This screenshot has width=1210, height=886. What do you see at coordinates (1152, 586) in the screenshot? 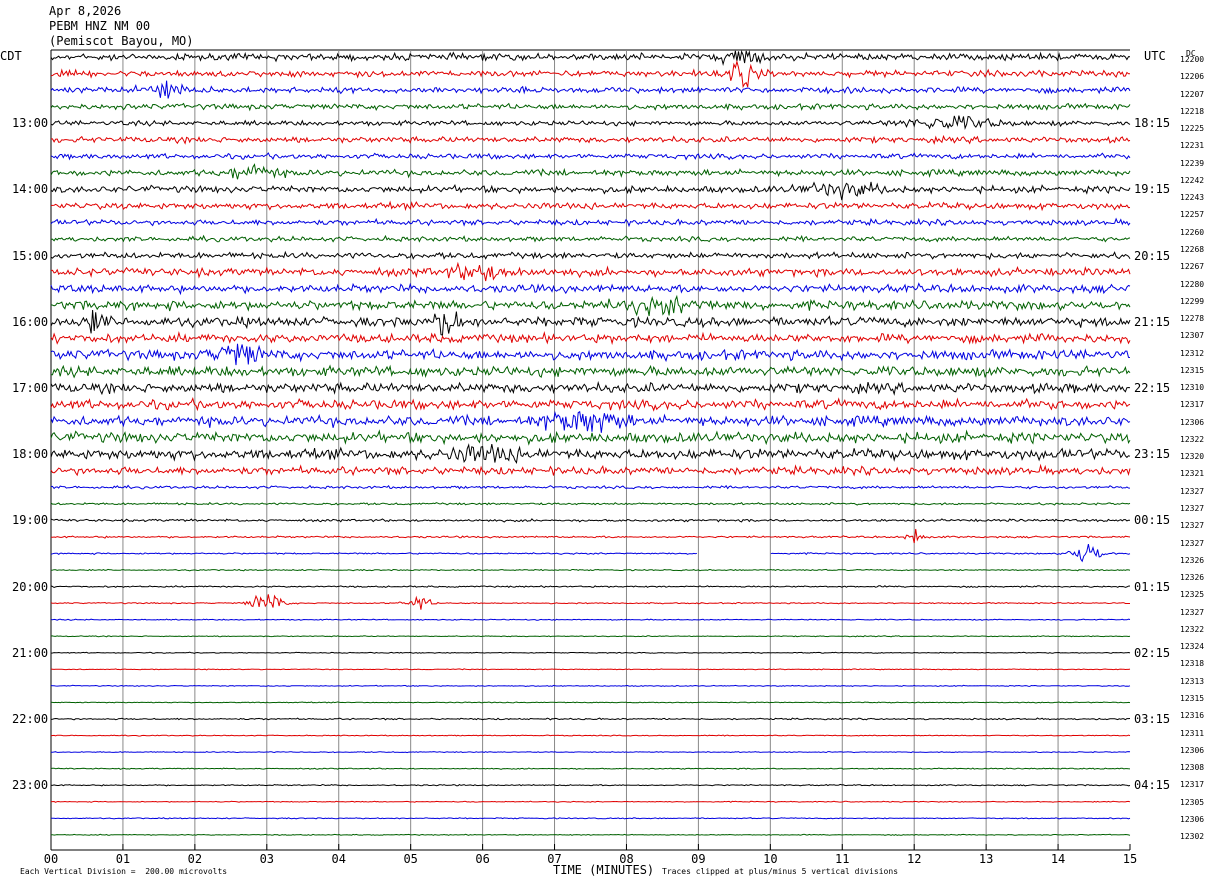
I see `right-hour-label: 01:15` at bounding box center [1152, 586].